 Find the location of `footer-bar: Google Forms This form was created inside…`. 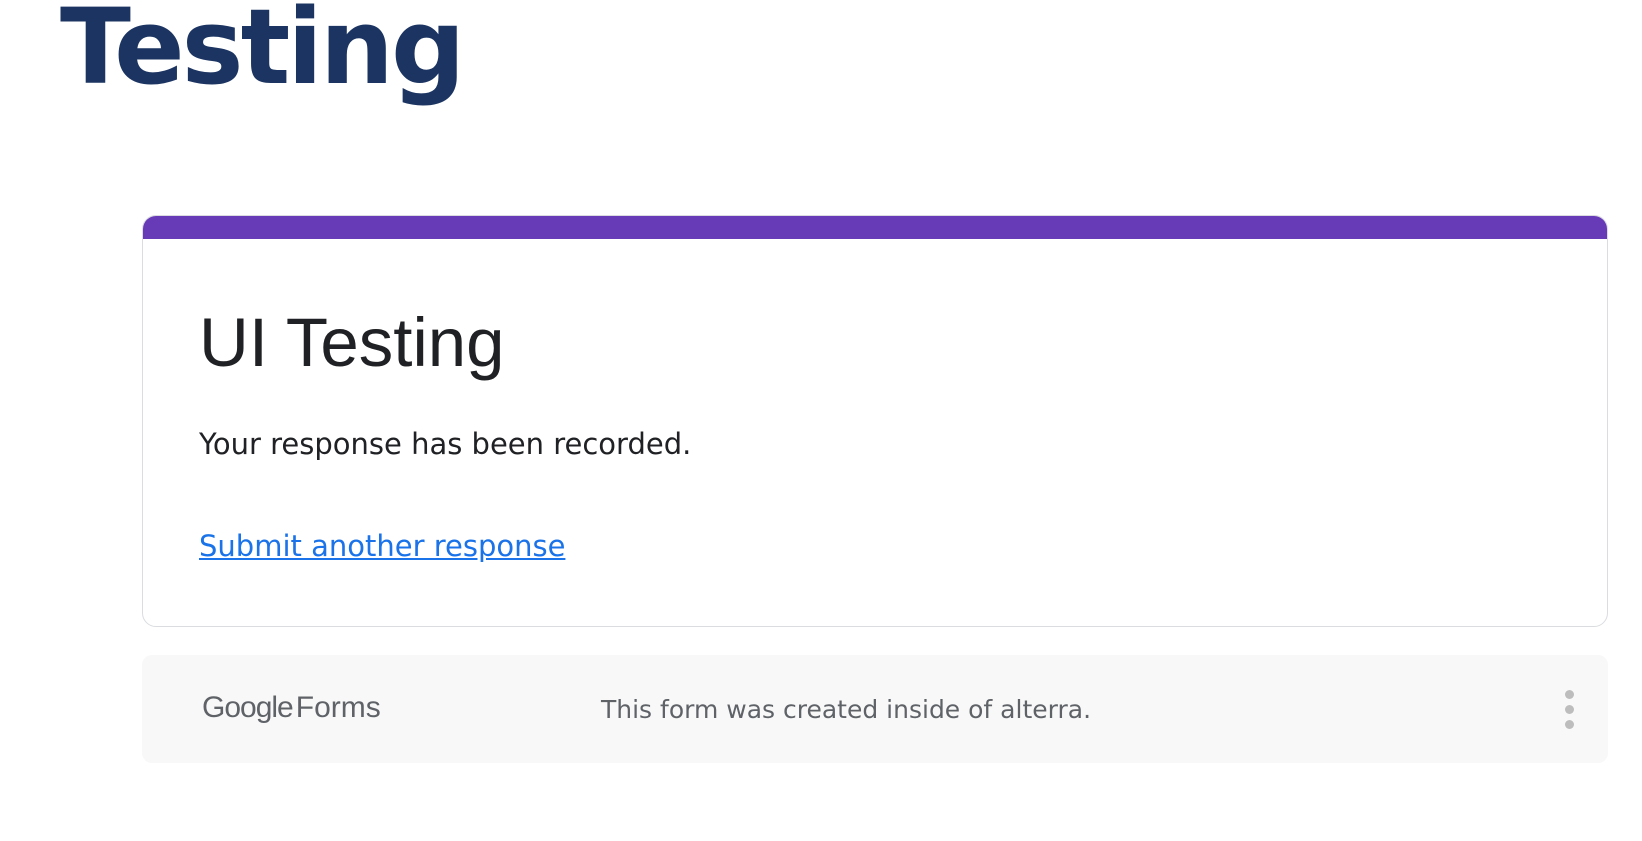

footer-bar: Google Forms This form was created inside… is located at coordinates (875, 709).